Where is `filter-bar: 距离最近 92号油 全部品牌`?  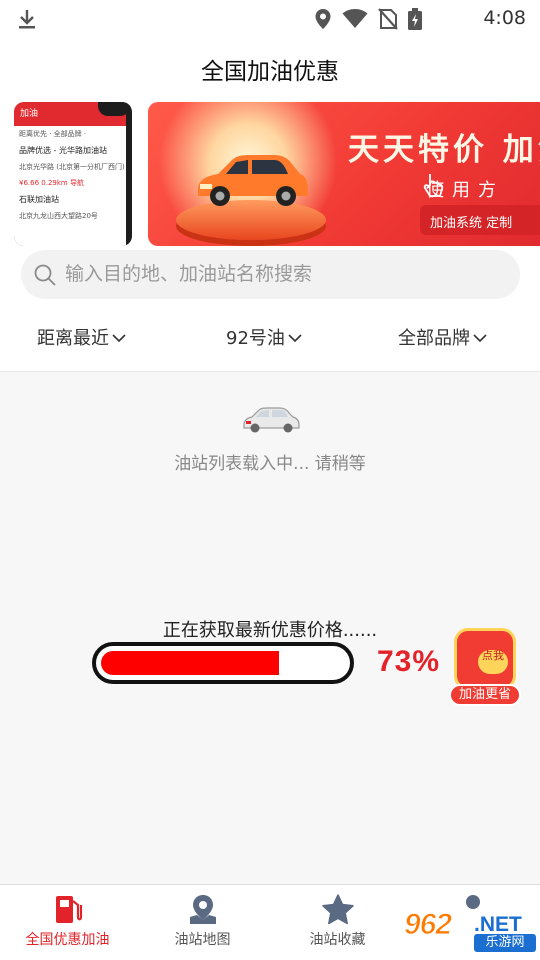
filter-bar: 距离最近 92号油 全部品牌 is located at coordinates (270, 339).